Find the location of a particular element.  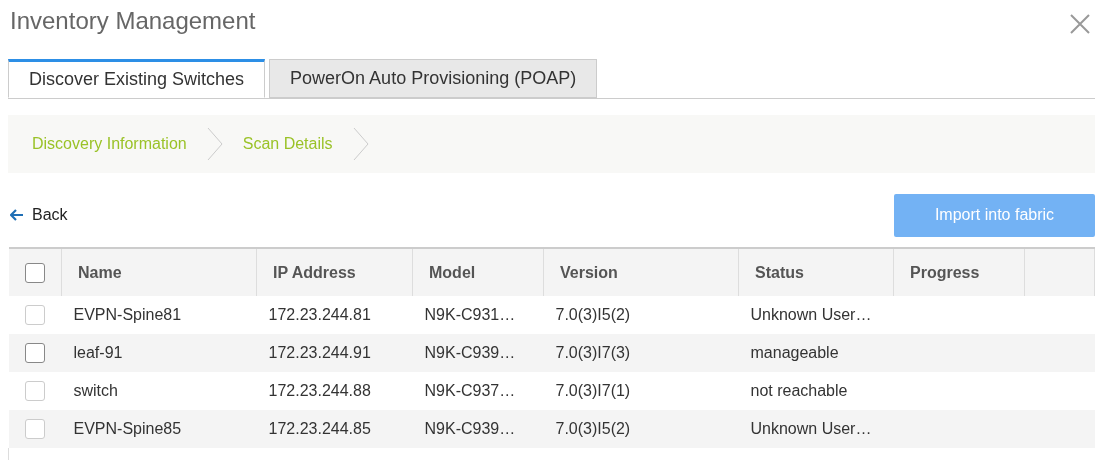

back-link: Back is located at coordinates (39, 215).